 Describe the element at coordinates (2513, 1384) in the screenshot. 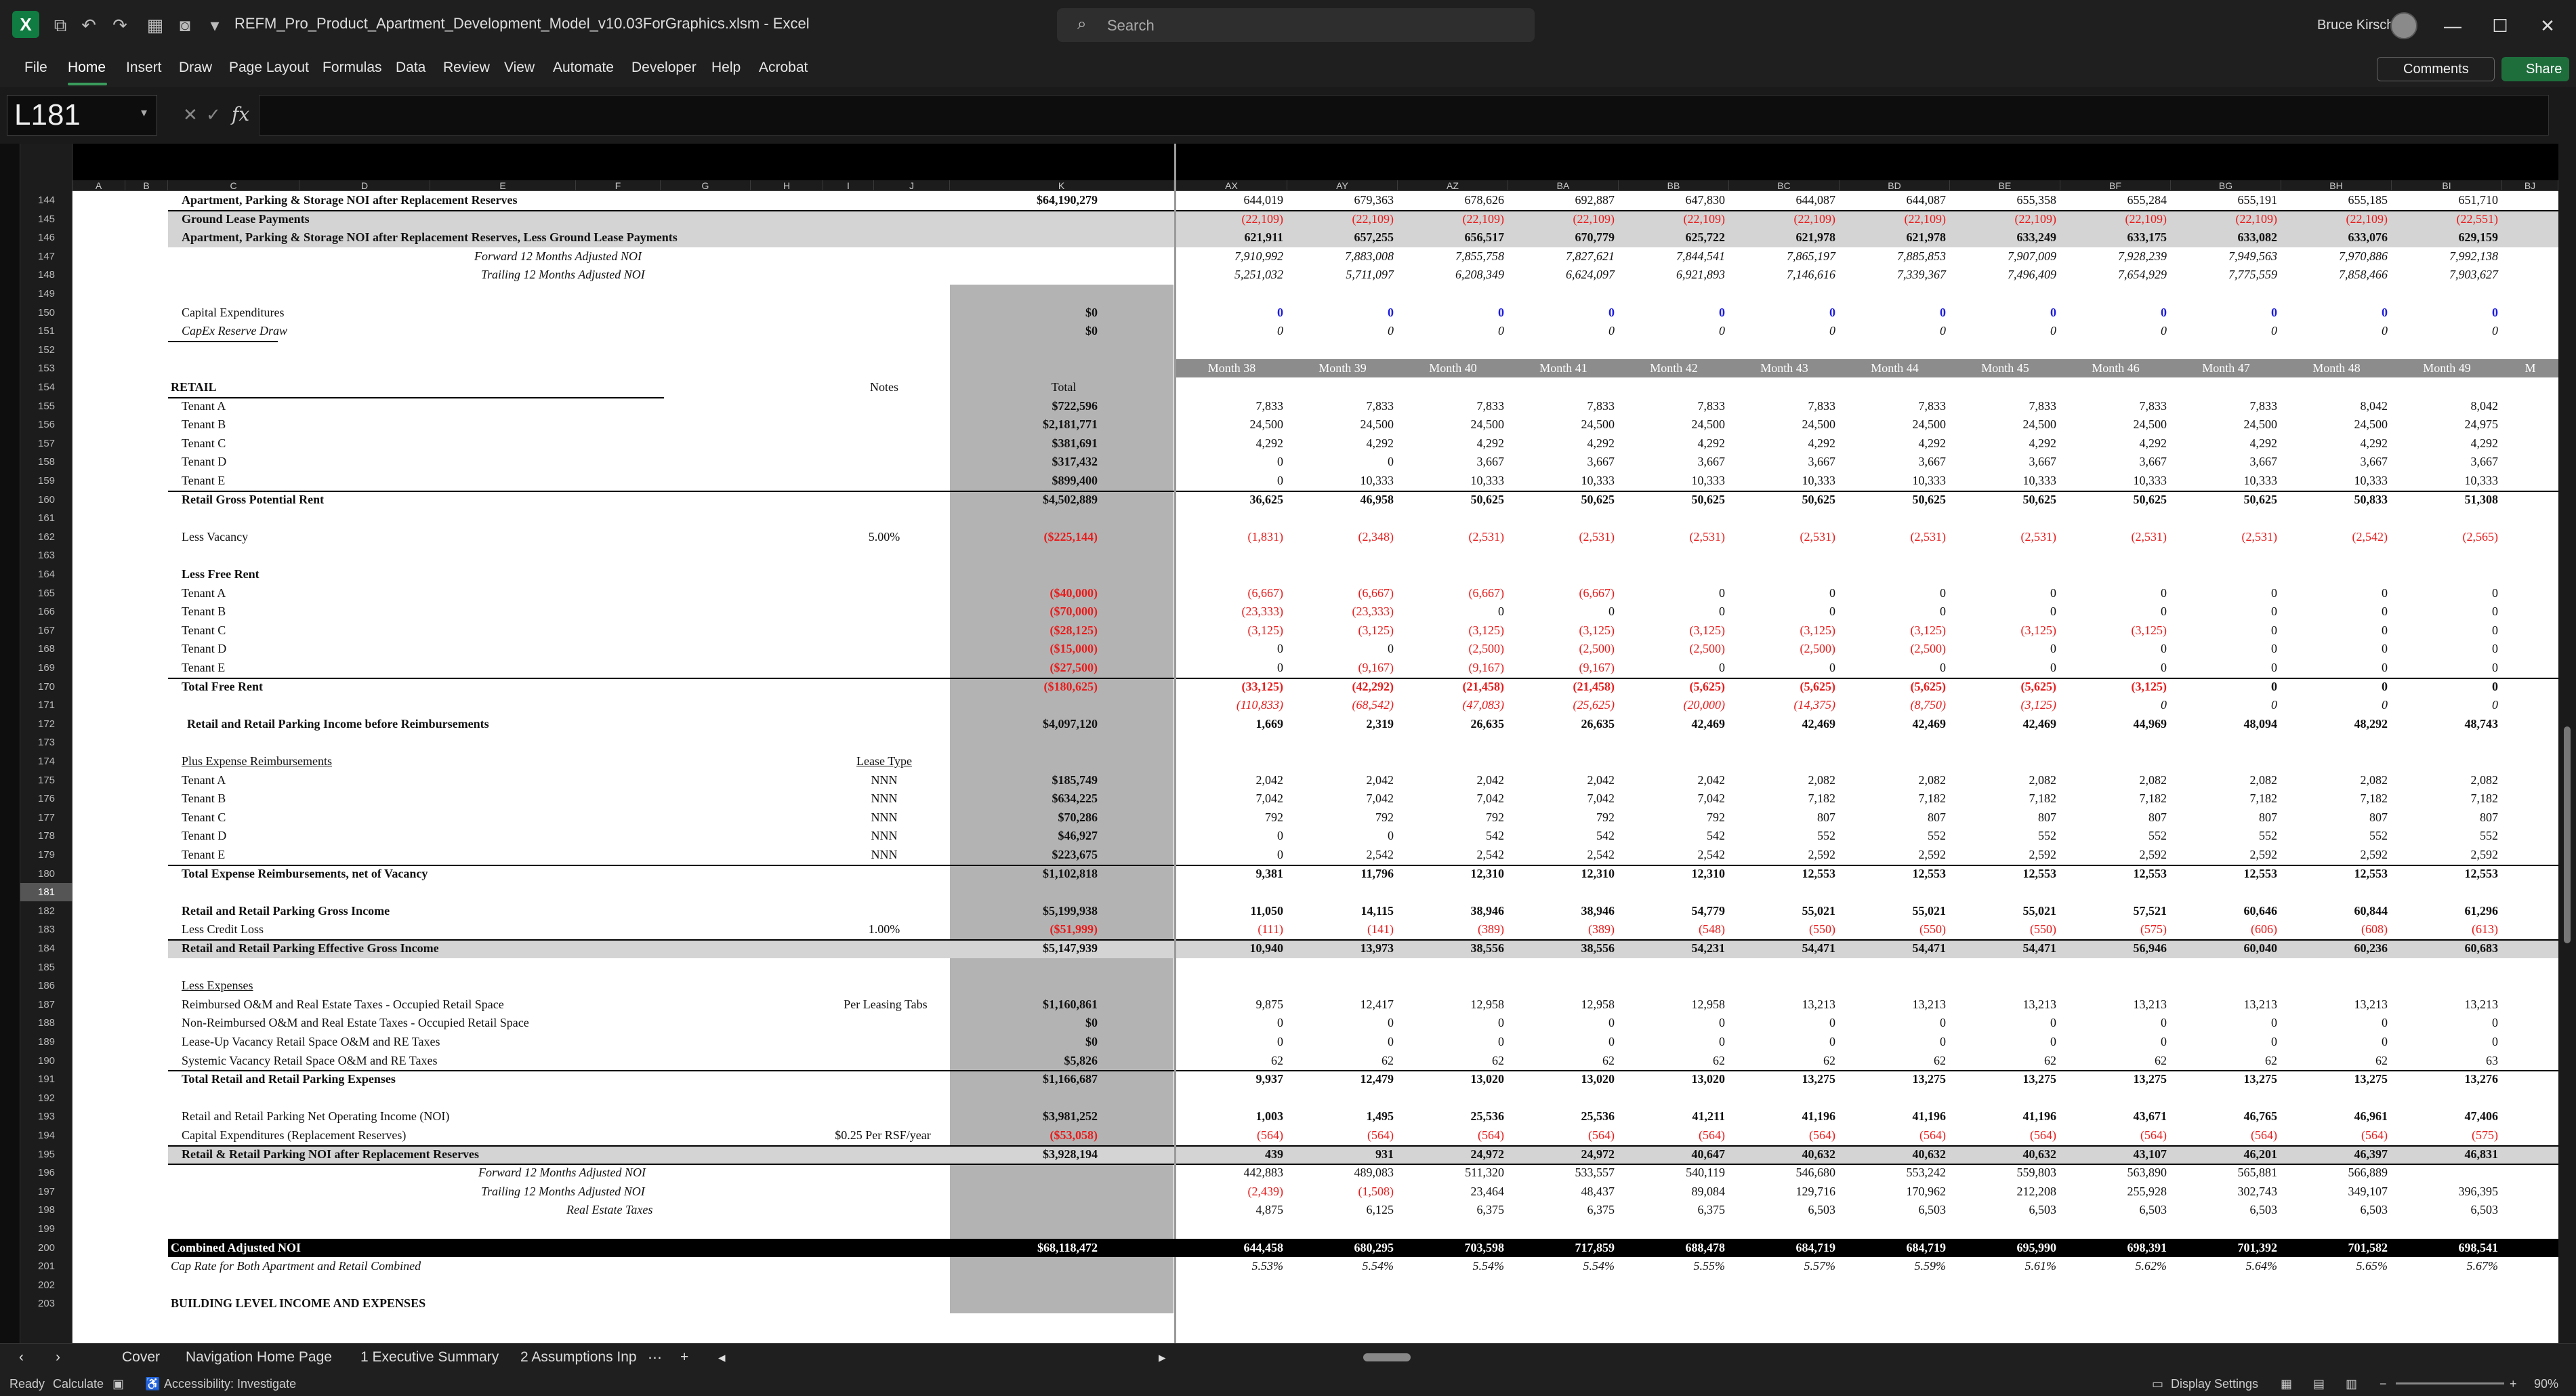

I see `zoom-in-icon: +` at that location.